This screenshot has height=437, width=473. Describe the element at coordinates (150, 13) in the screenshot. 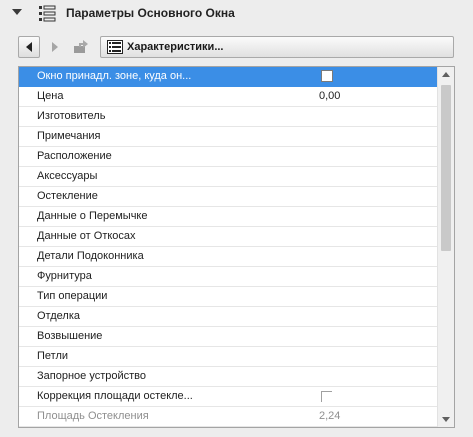

I see `panel-title: Параметры Основного Окна` at that location.